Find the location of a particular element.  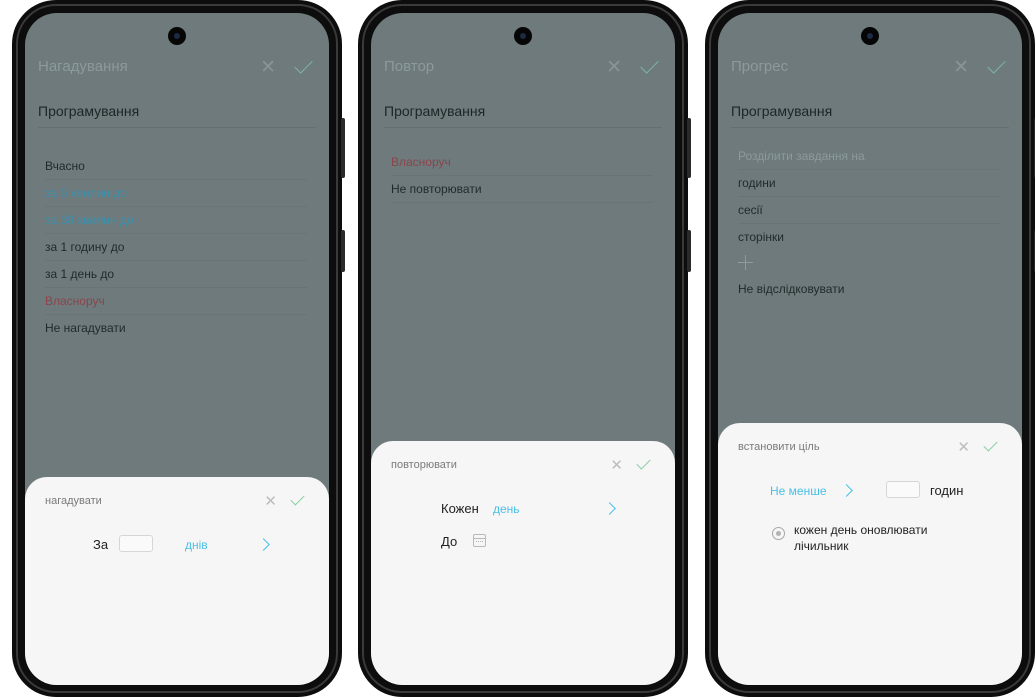

list-item: за 5 хвилин до is located at coordinates (176, 193).